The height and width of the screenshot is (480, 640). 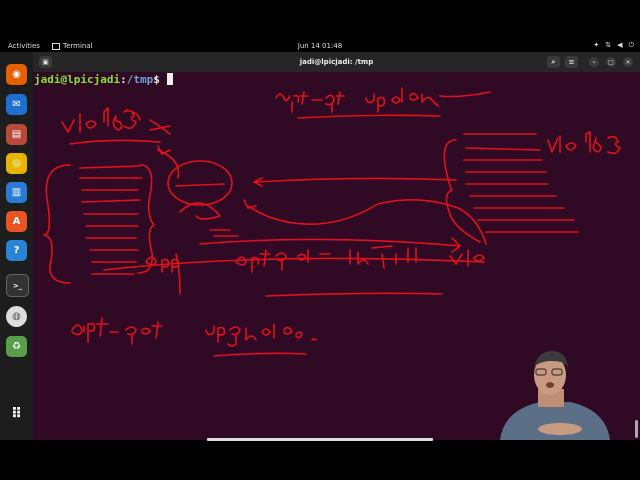 I want to click on annotation-left-list, so click(x=99, y=224).